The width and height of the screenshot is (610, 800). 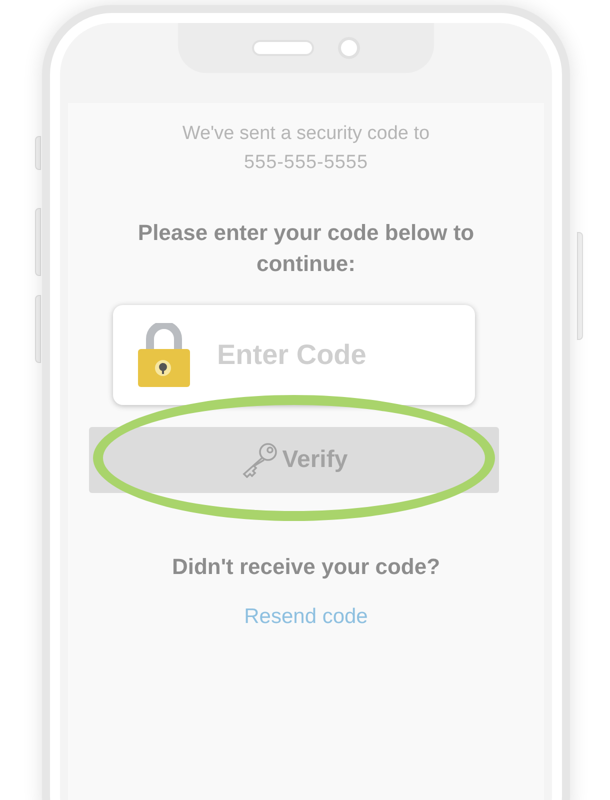 What do you see at coordinates (306, 567) in the screenshot?
I see `resend-question: Didn't receive your code?` at bounding box center [306, 567].